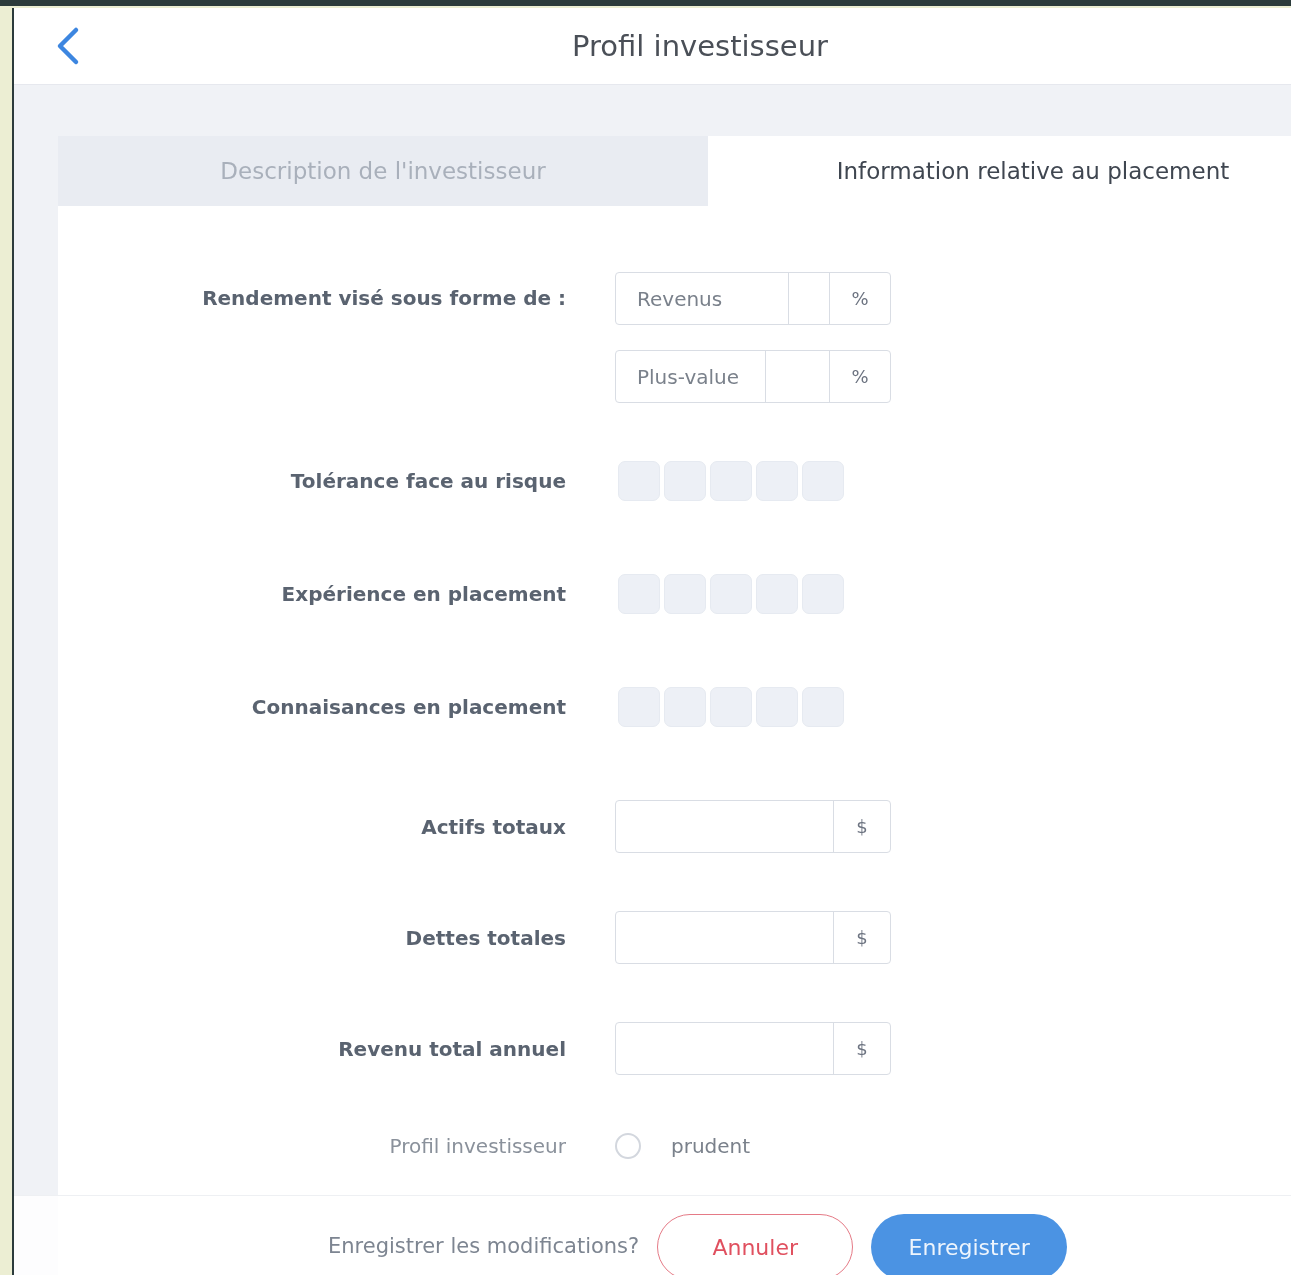  What do you see at coordinates (700, 46) in the screenshot?
I see `page-title: Profil investisseur` at bounding box center [700, 46].